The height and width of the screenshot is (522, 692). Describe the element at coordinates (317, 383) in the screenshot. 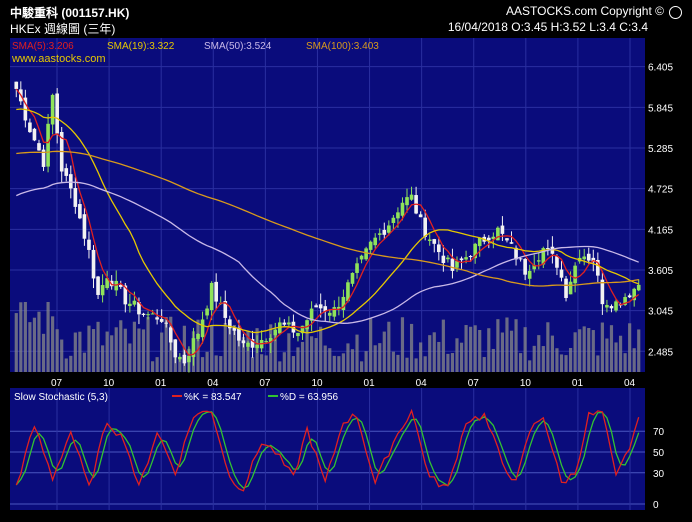

I see `time-tick-label: 10` at that location.